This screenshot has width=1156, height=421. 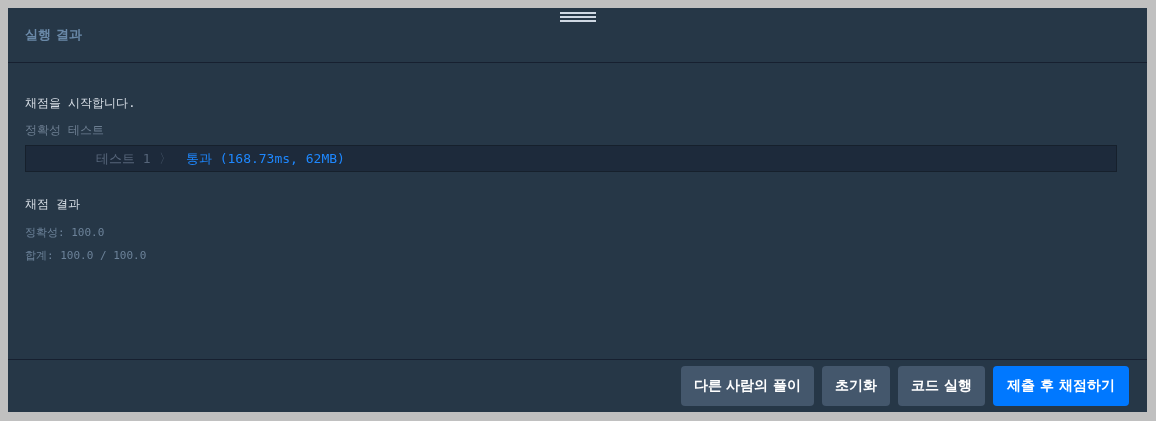 What do you see at coordinates (53, 35) in the screenshot?
I see `panel-title: 실행 결과` at bounding box center [53, 35].